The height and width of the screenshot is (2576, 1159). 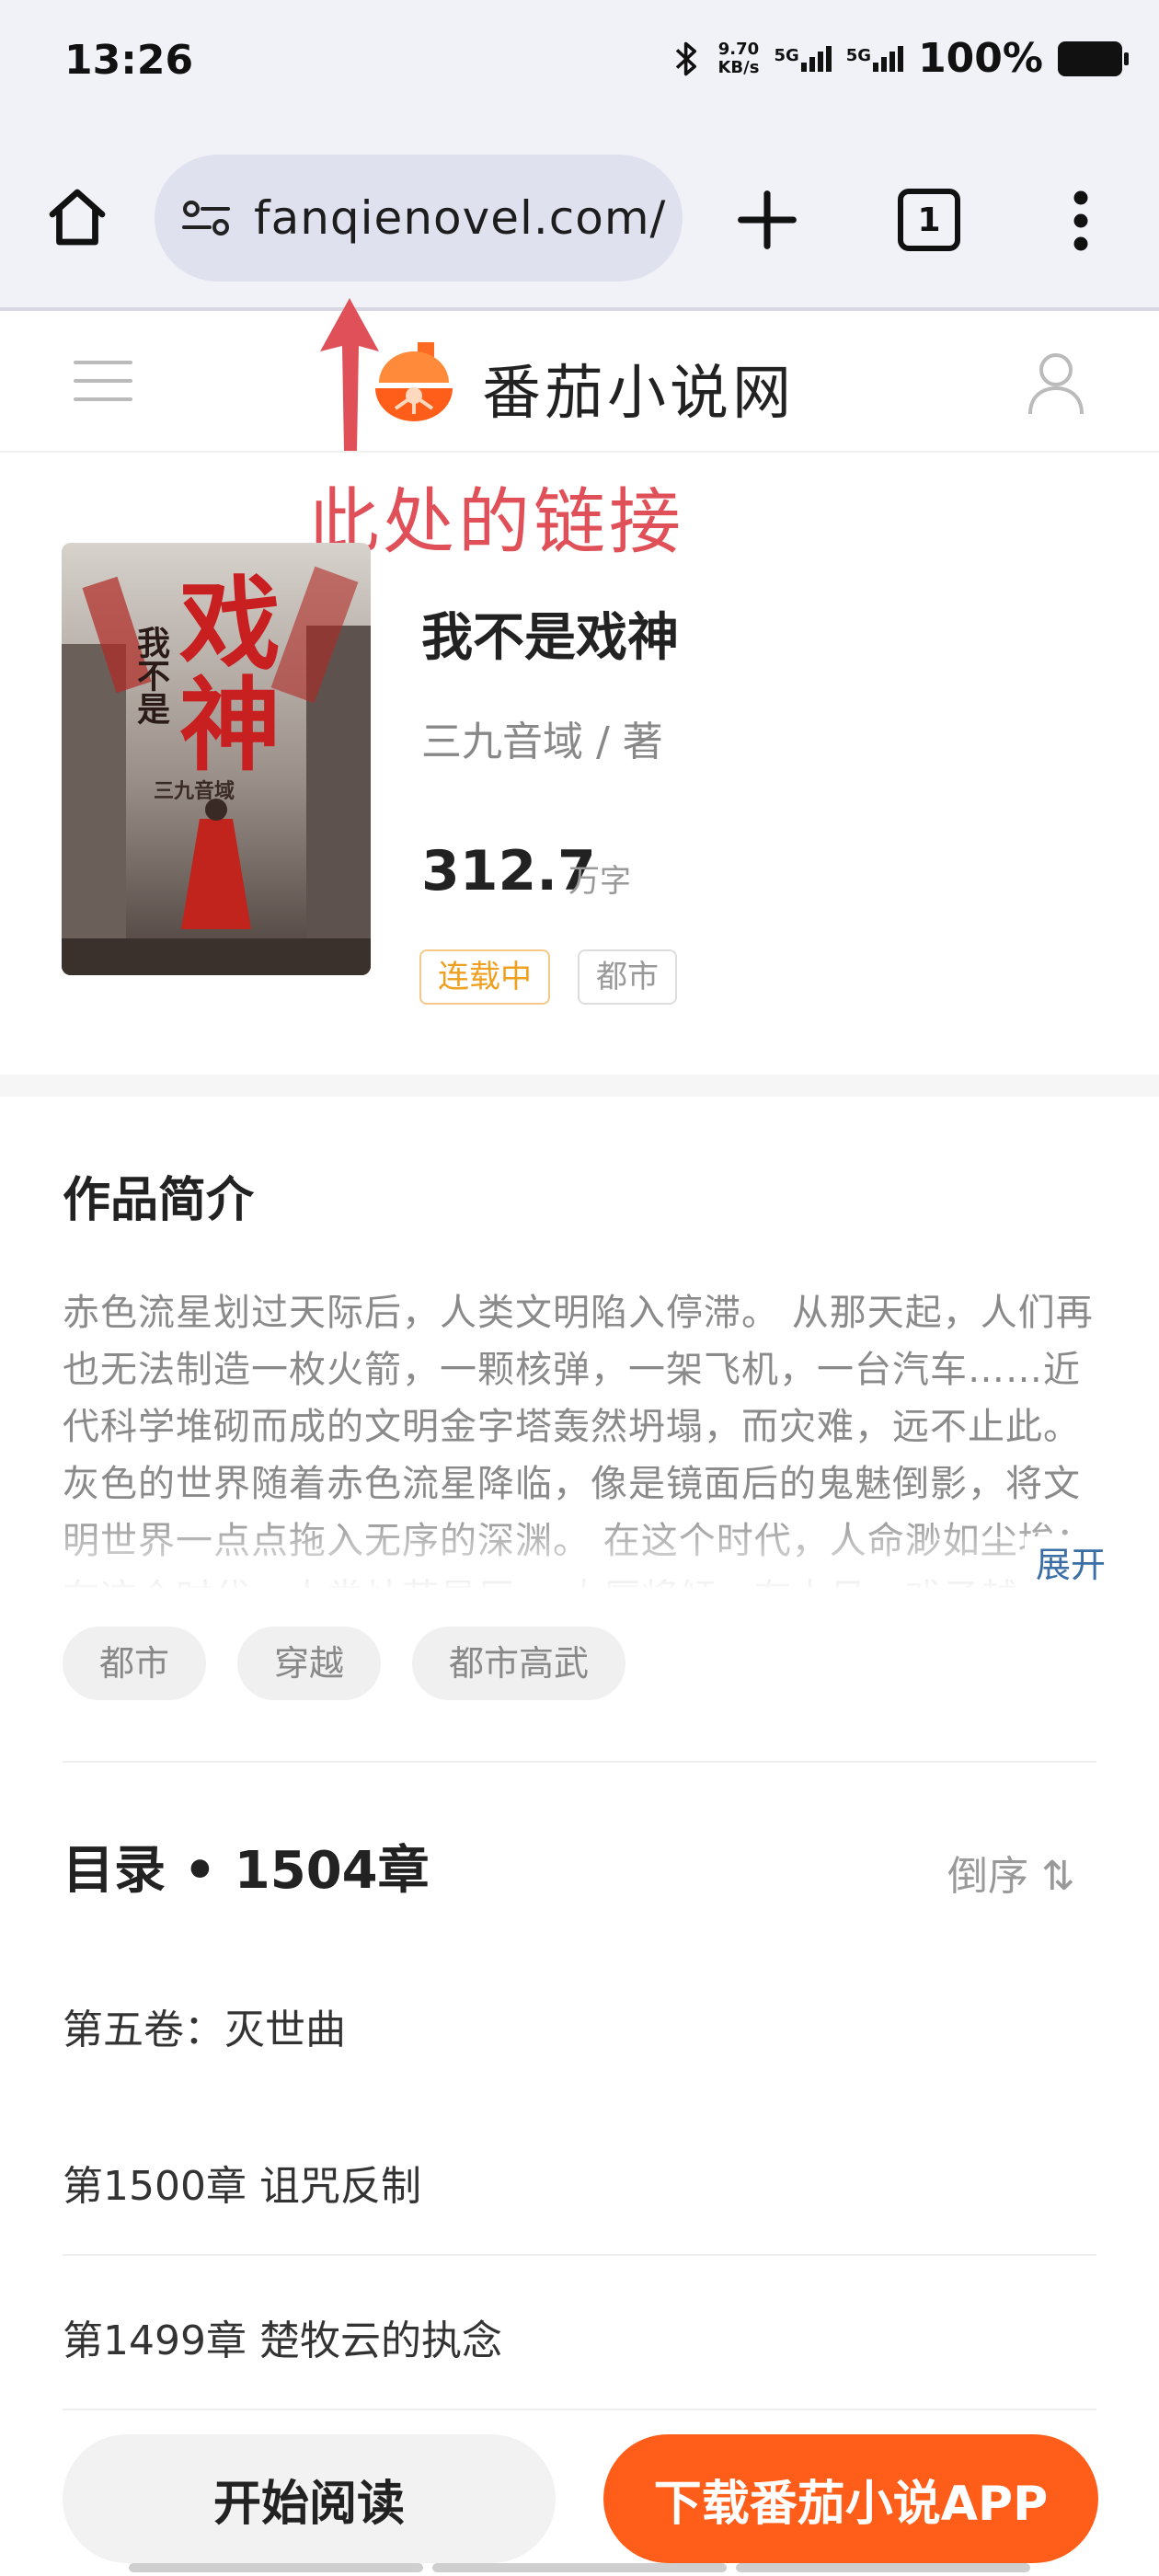 What do you see at coordinates (1056, 383) in the screenshot?
I see `user-account-icon` at bounding box center [1056, 383].